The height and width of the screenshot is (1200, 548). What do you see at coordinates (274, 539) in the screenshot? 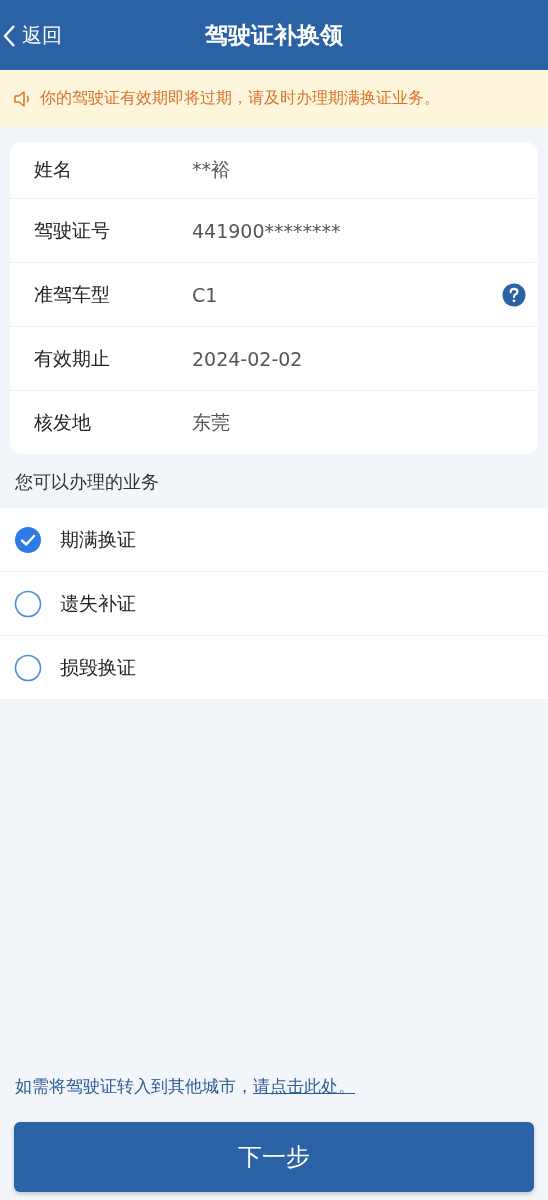
I see `option-item: 期满换证` at bounding box center [274, 539].